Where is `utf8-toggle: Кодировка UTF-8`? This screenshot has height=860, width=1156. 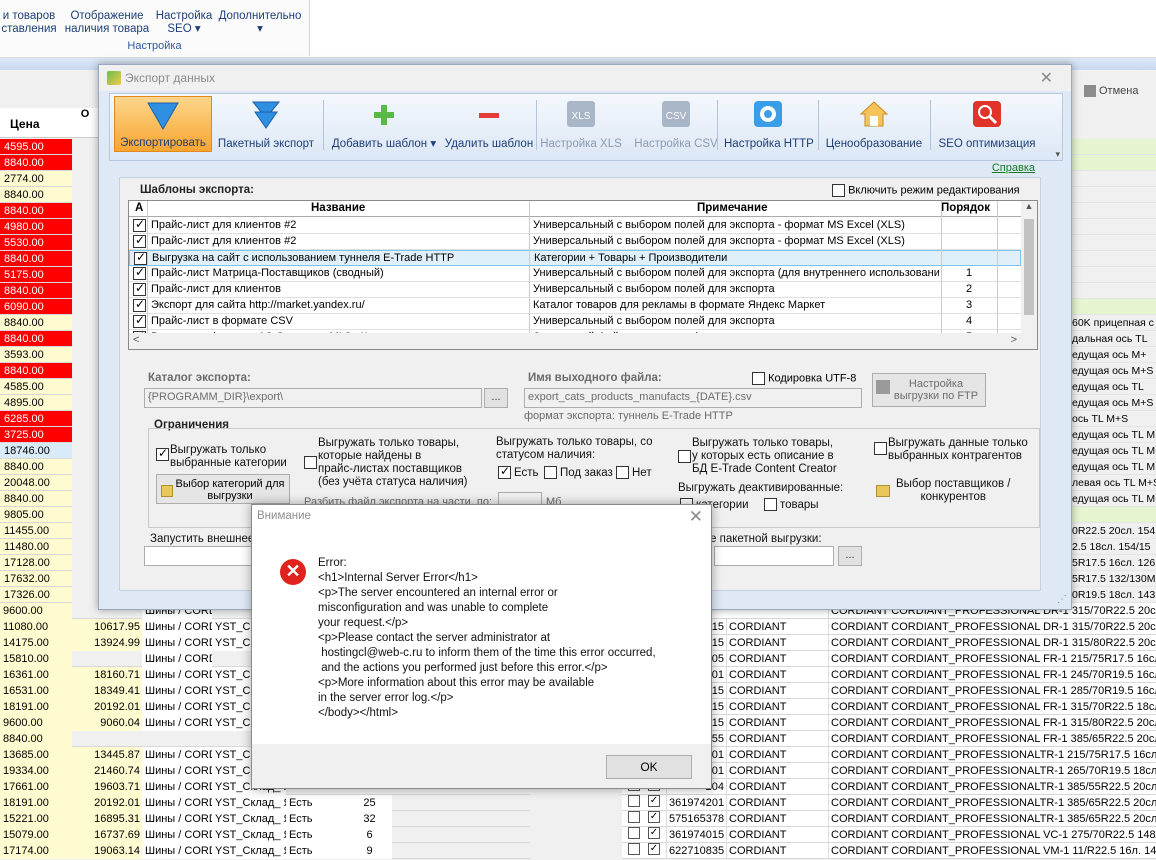
utf8-toggle: Кодировка UTF-8 is located at coordinates (804, 378).